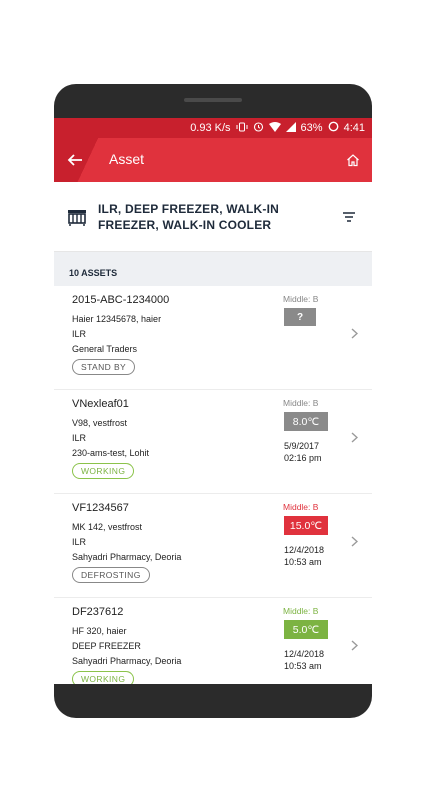 Image resolution: width=425 pixels, height=800 pixels. Describe the element at coordinates (105, 349) in the screenshot. I see `asset-location: General Traders` at that location.